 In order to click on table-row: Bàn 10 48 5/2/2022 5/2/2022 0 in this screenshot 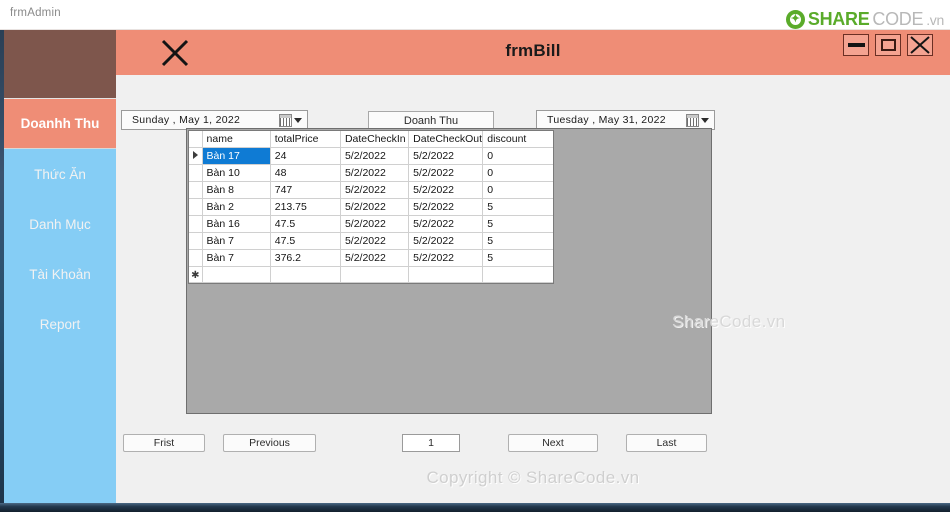, I will do `click(371, 173)`.